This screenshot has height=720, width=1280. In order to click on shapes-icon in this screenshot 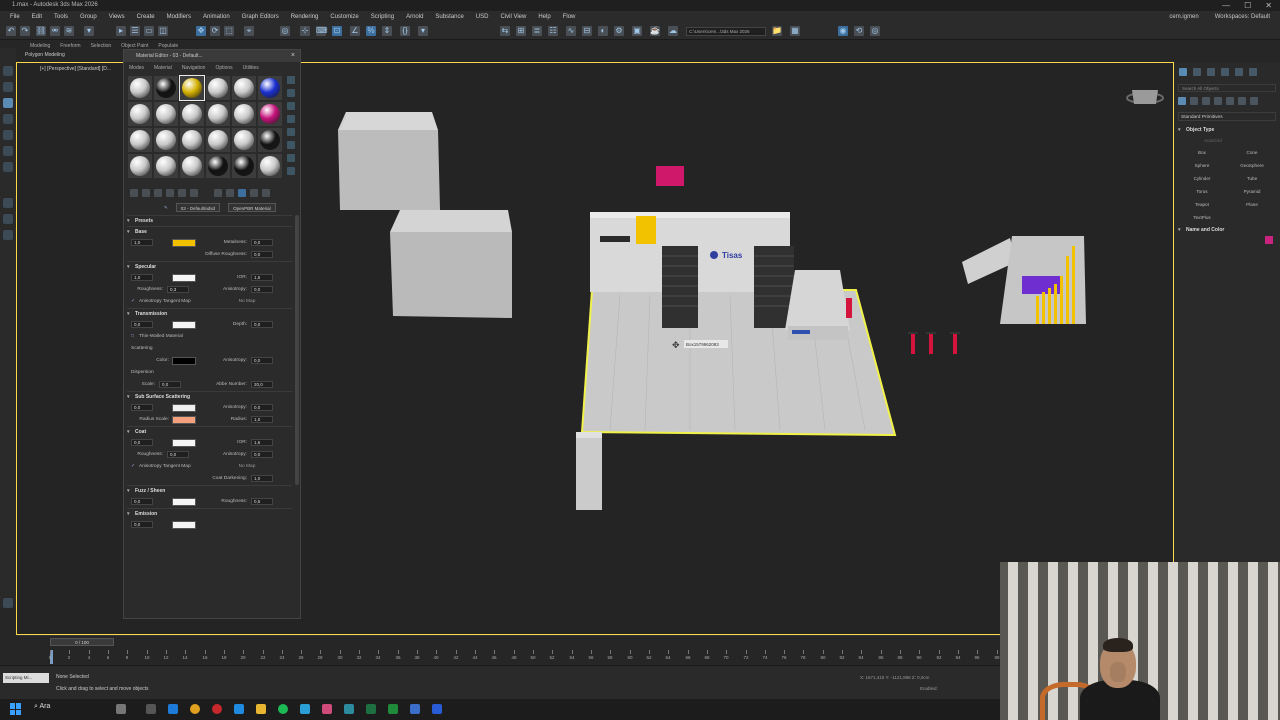, I will do `click(1194, 101)`.